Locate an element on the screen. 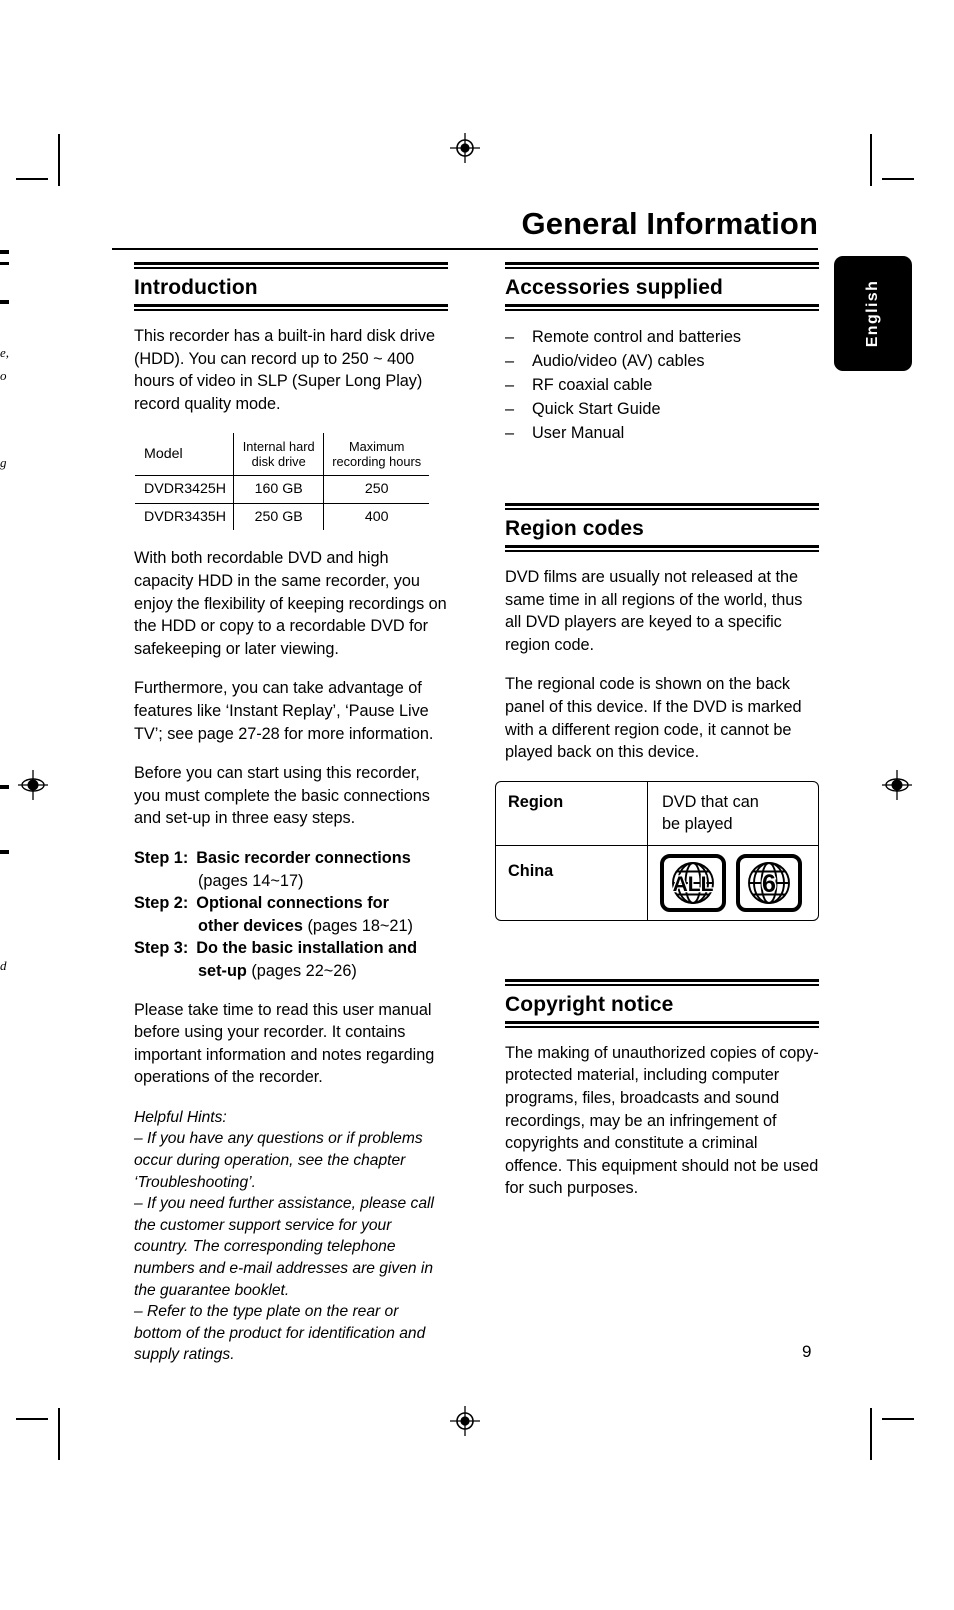  list-item: – RF coaxial cable is located at coordinates (662, 385).